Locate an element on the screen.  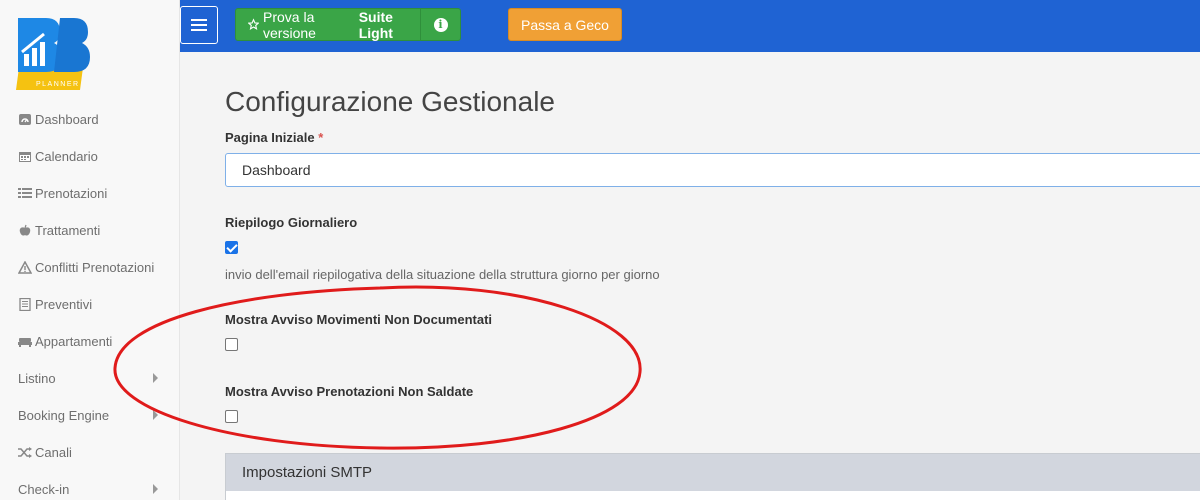
pagina-iniziale-label: Pagina Iniziale * is located at coordinates (274, 137).